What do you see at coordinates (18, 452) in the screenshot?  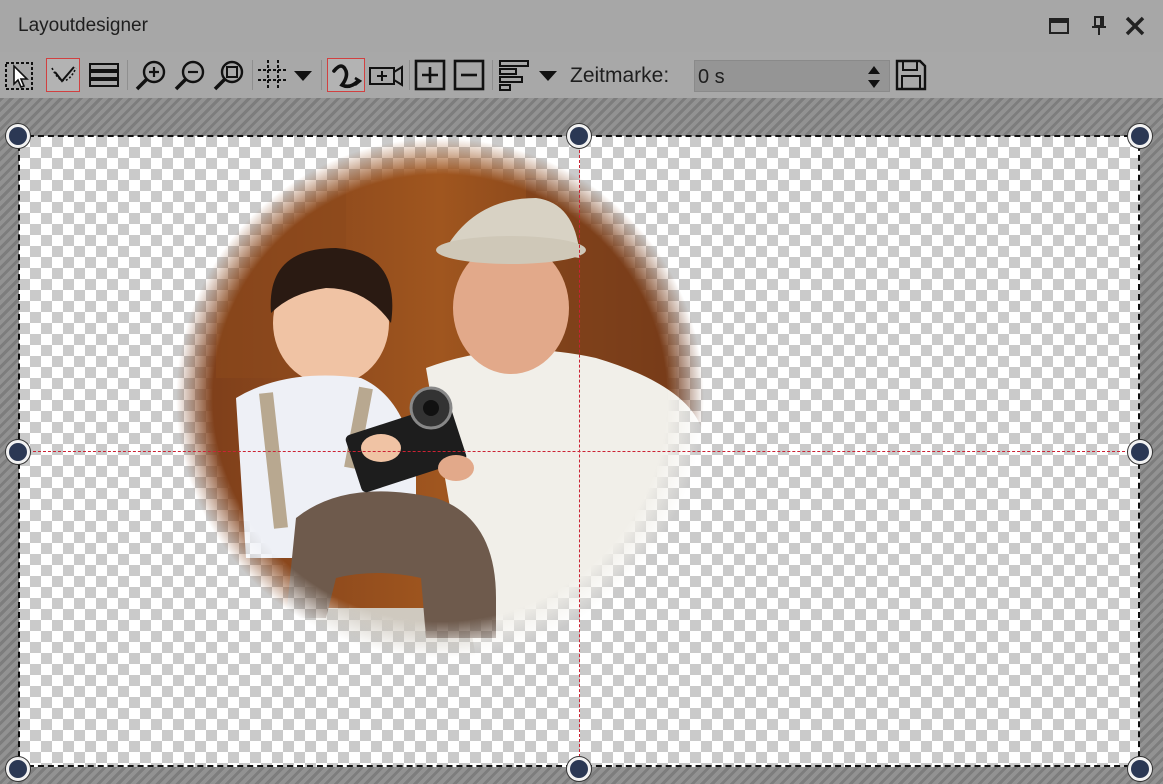 I see `resize-handle-middle-left` at bounding box center [18, 452].